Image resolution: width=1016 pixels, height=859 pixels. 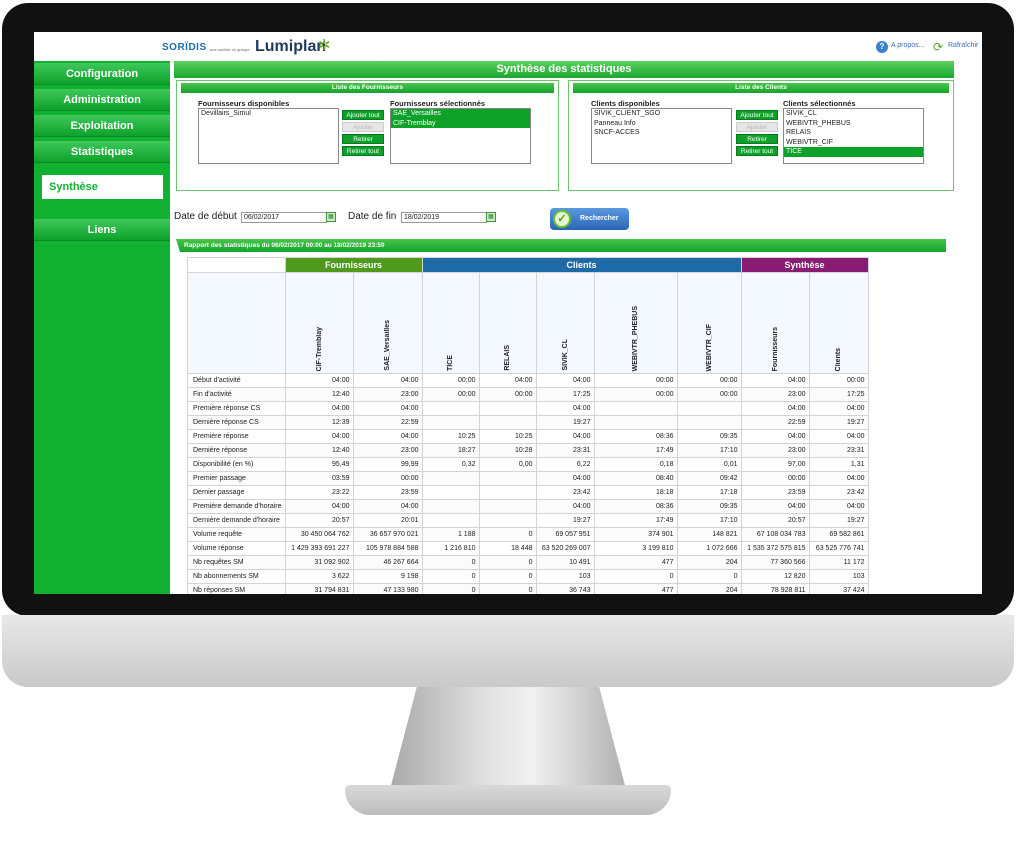 I want to click on help-icon: ?, so click(x=882, y=47).